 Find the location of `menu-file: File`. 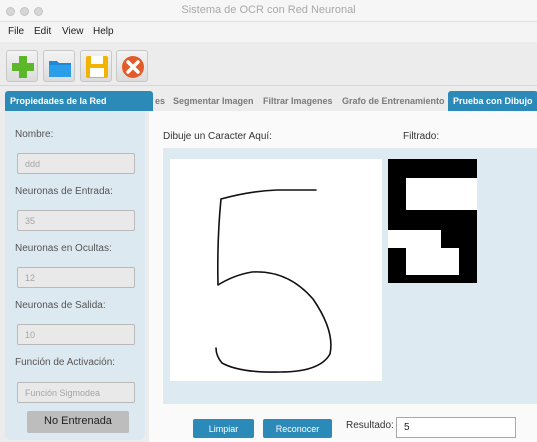

menu-file: File is located at coordinates (16, 31).